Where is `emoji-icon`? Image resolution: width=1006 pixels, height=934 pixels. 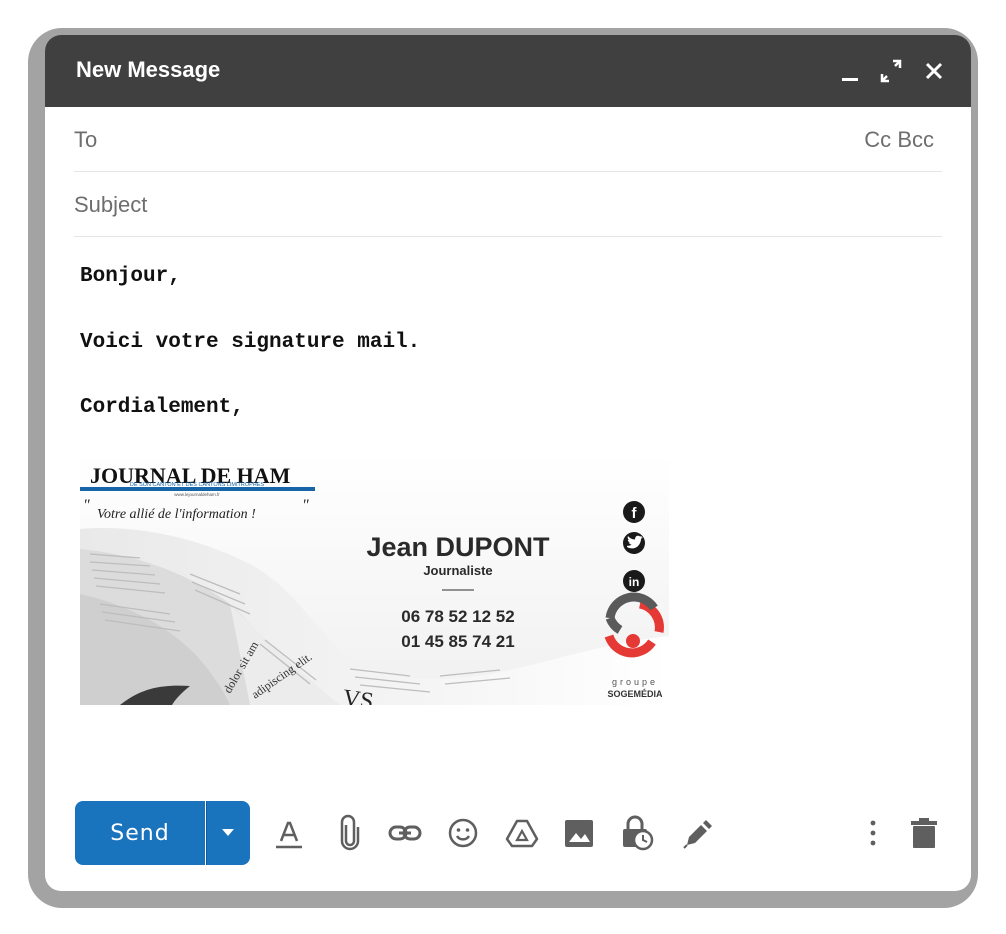
emoji-icon is located at coordinates (463, 833).